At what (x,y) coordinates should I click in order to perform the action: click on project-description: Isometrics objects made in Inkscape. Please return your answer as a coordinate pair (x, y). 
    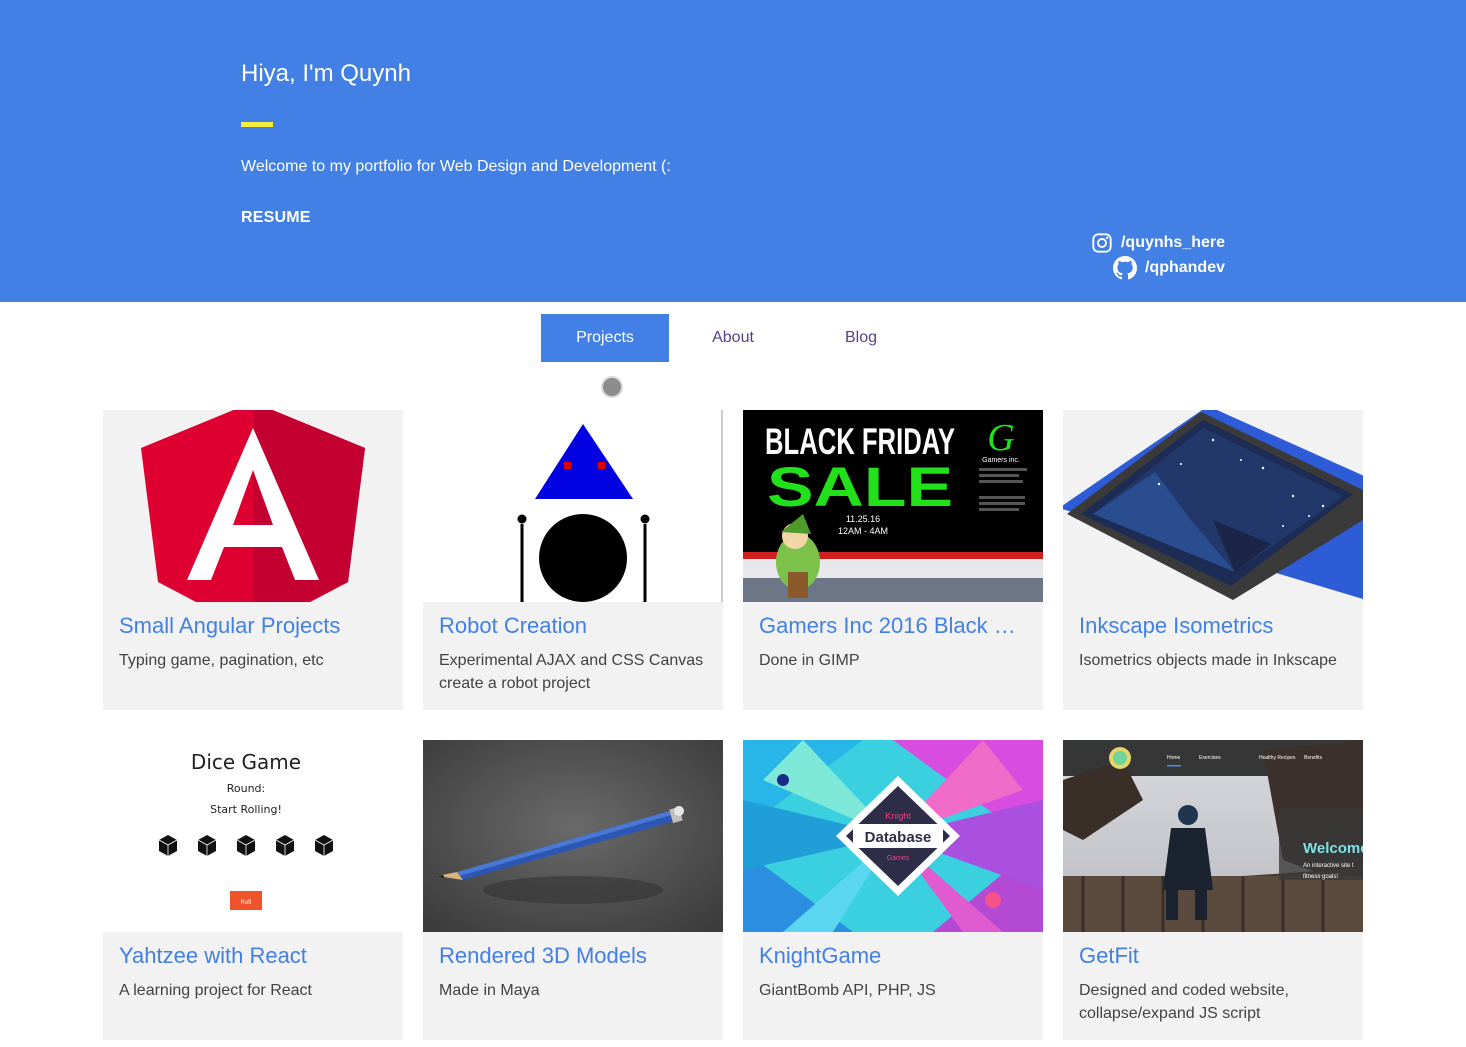
    Looking at the image, I should click on (1208, 660).